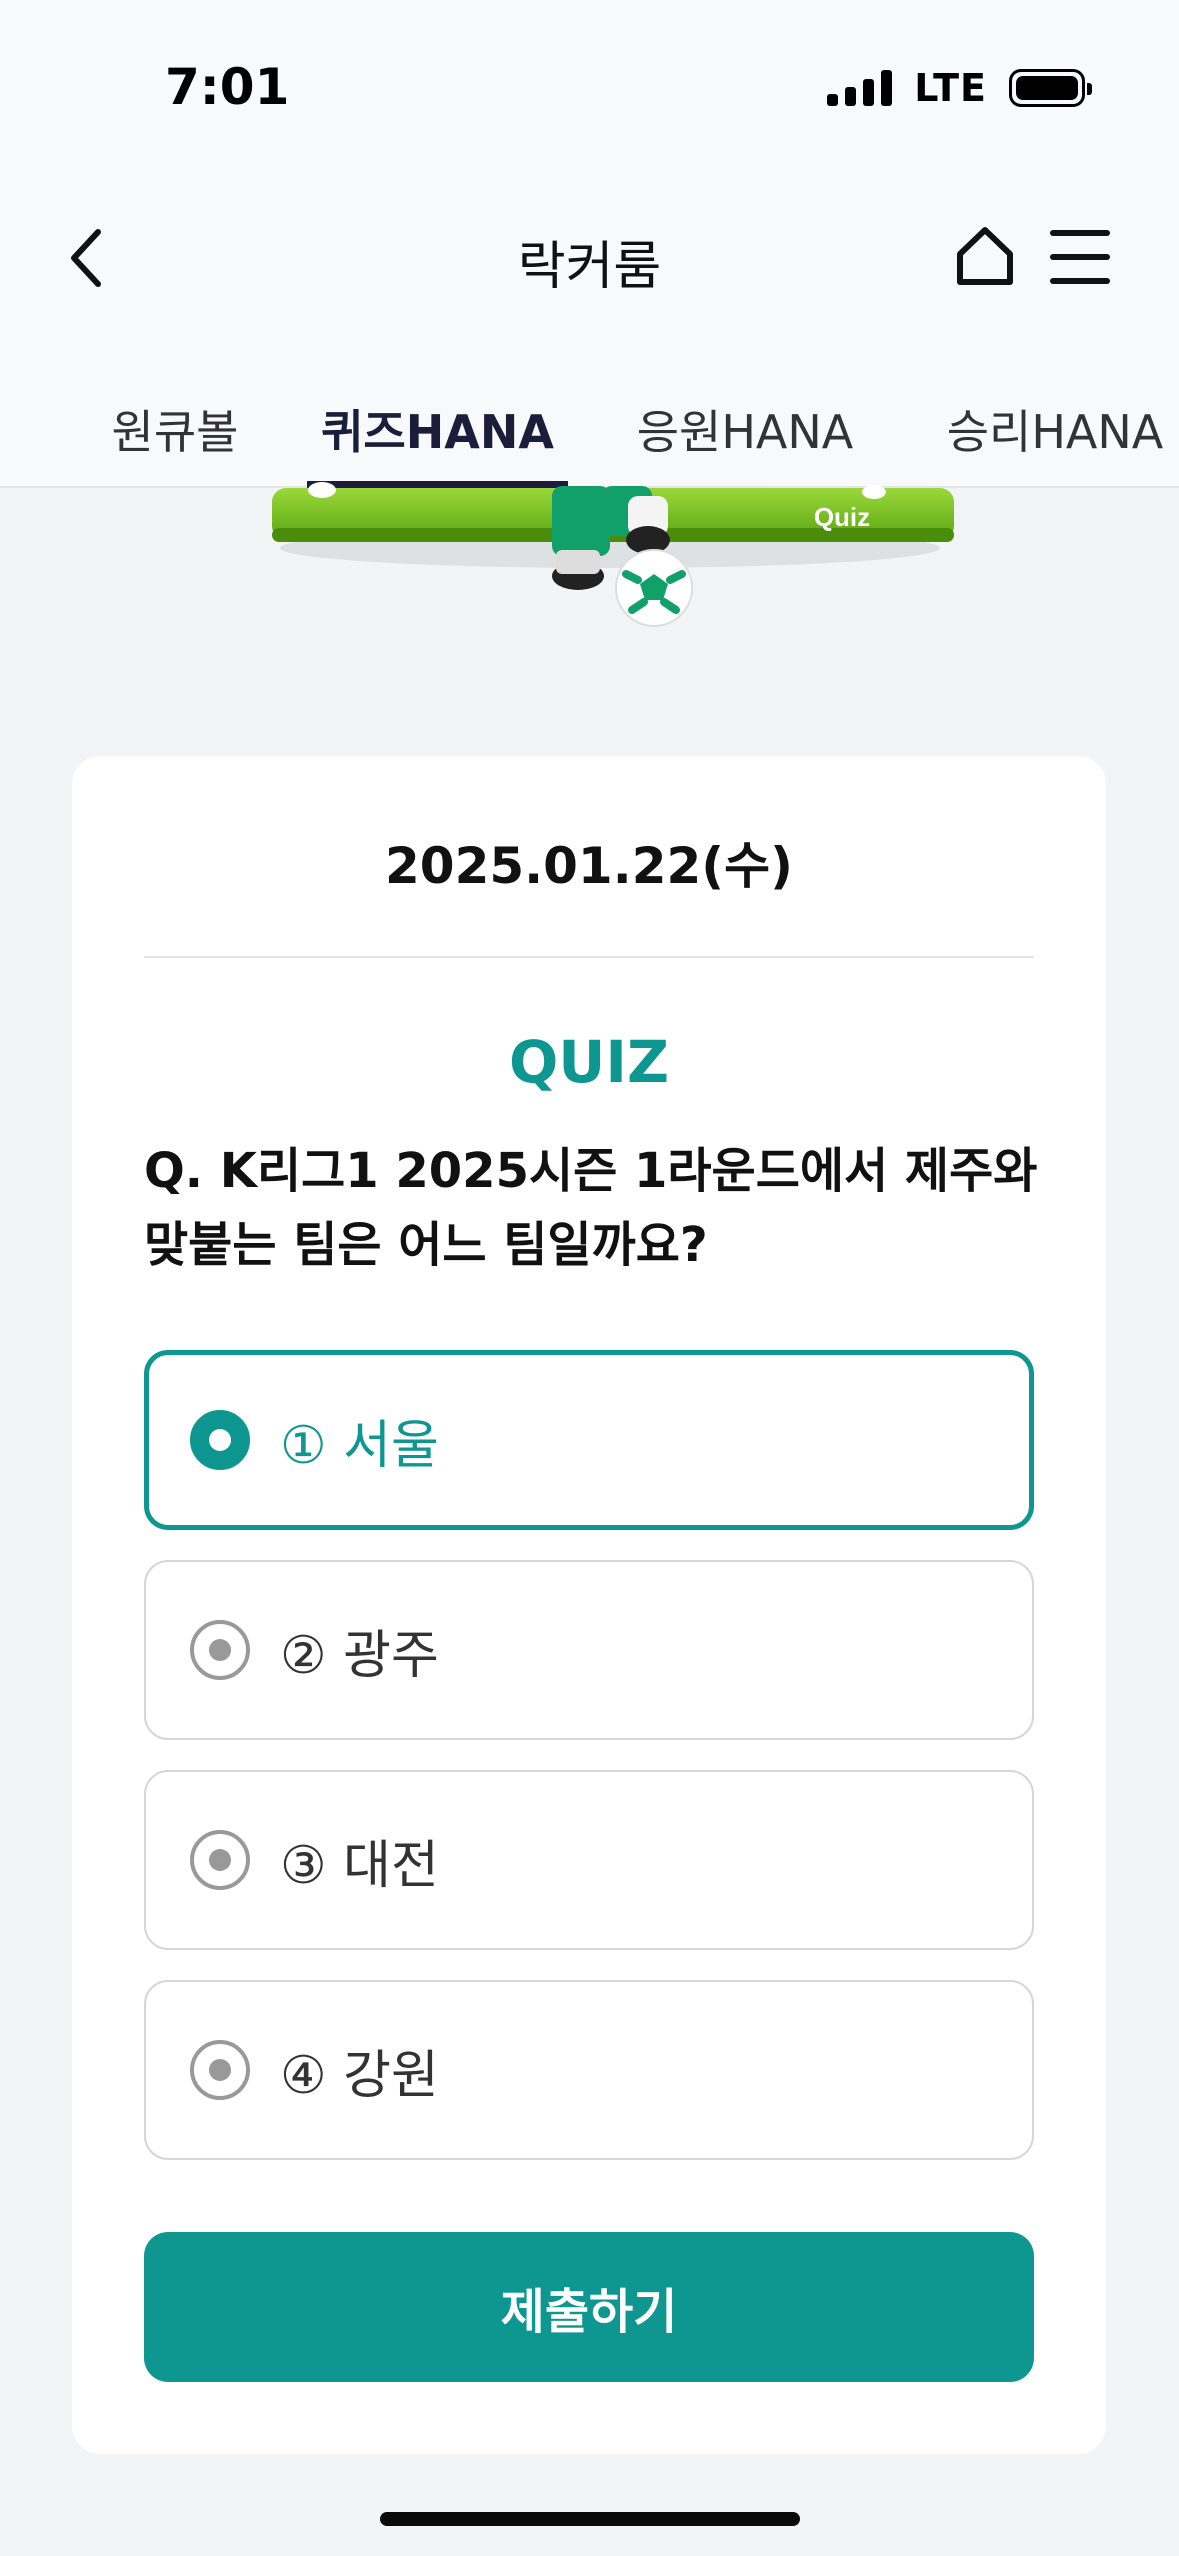 This screenshot has height=2556, width=1179. I want to click on quiz-option-4: ④ 강원, so click(589, 2070).